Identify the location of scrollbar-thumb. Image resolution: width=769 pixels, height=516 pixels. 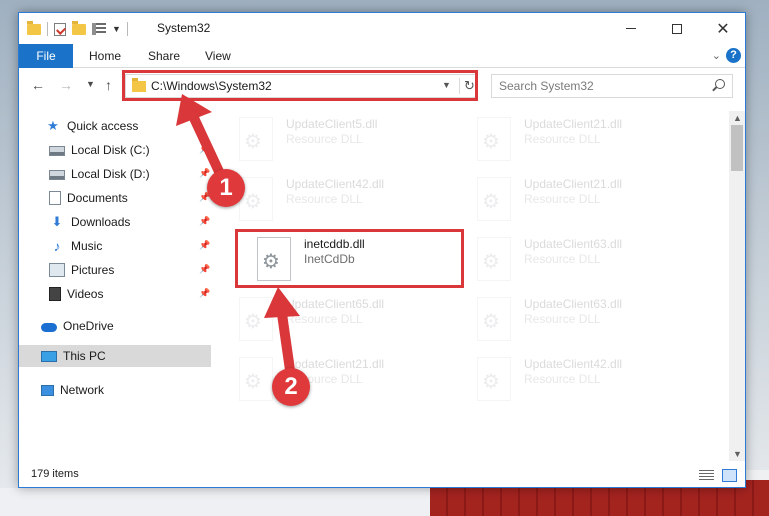
(737, 148).